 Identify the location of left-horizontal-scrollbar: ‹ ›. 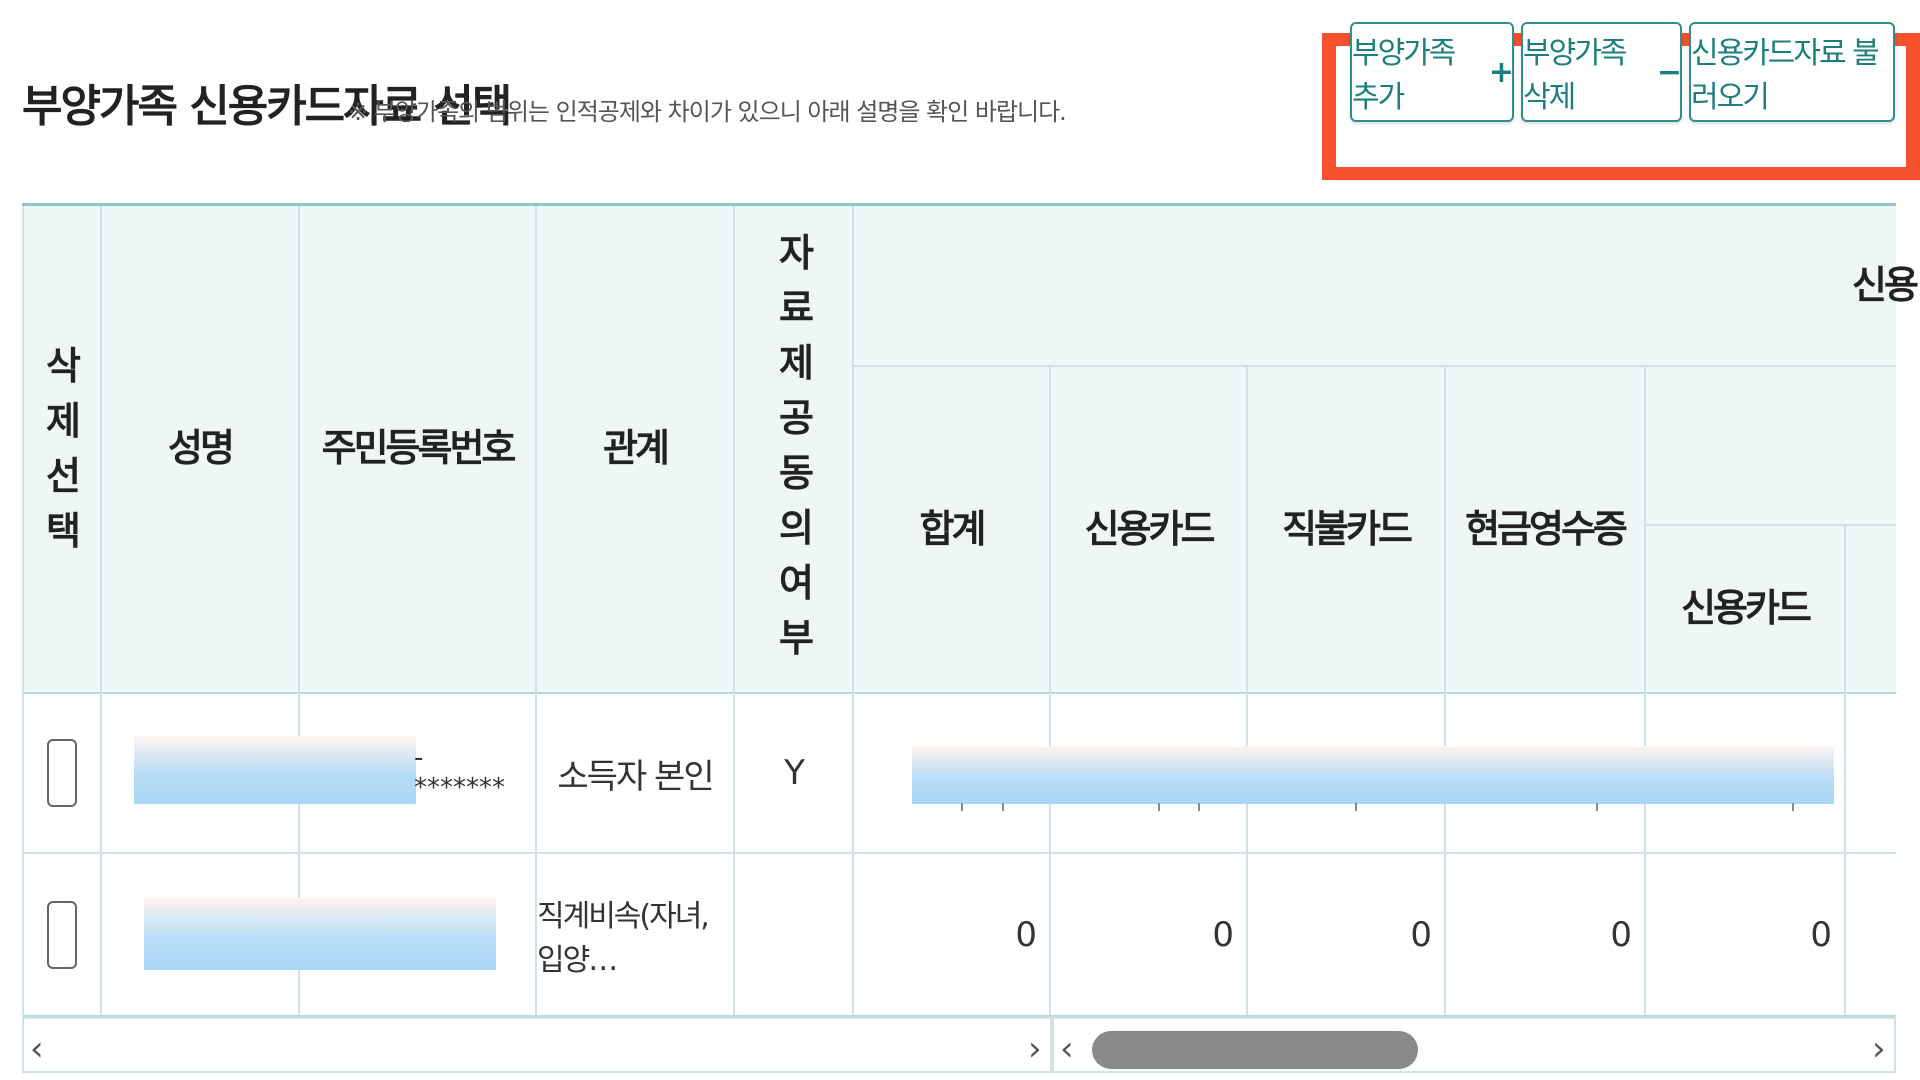
(537, 1045).